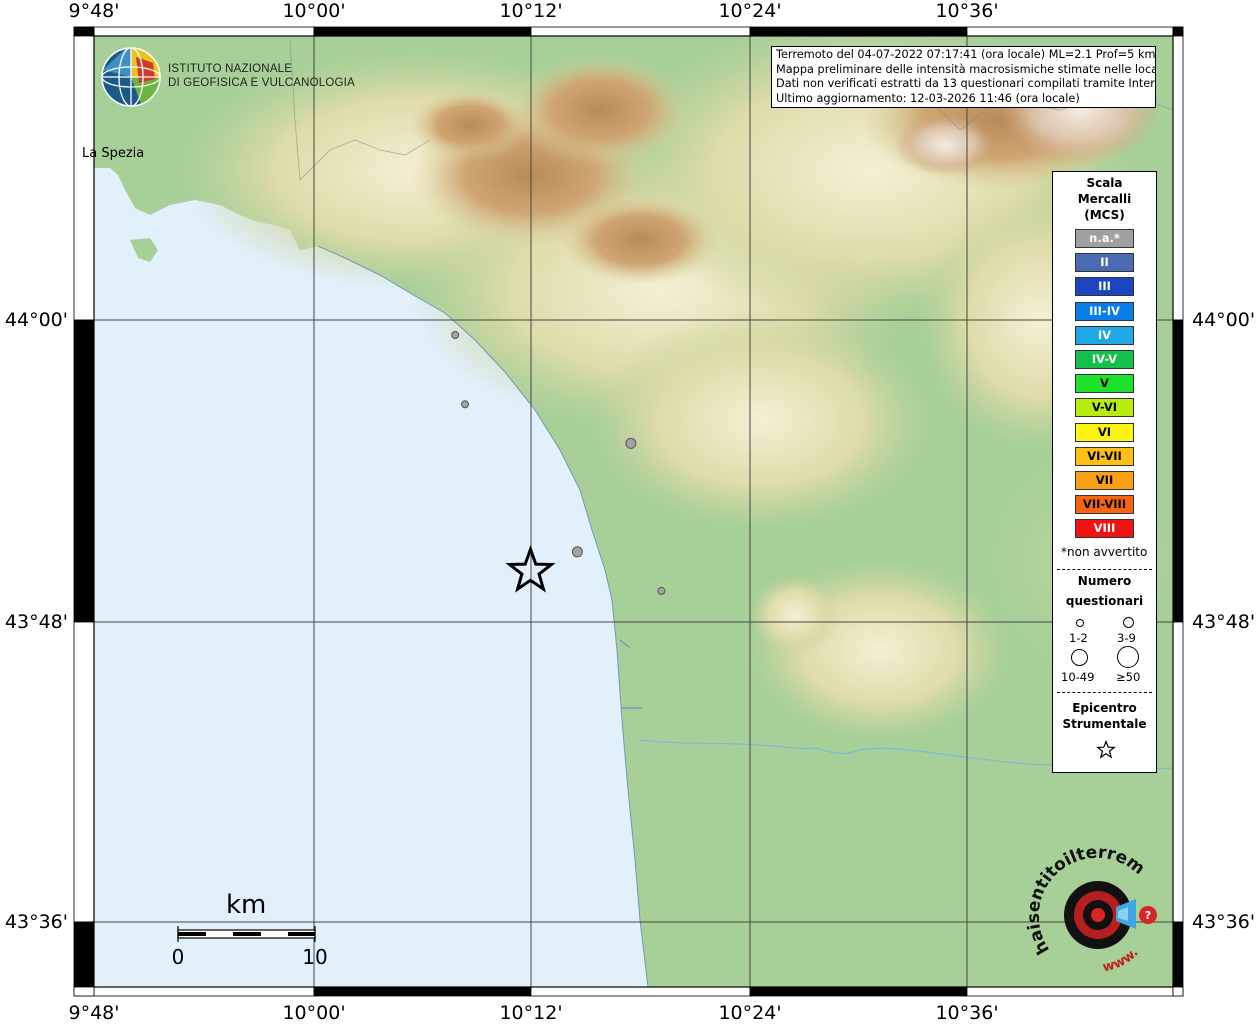 The height and width of the screenshot is (1028, 1257). I want to click on axis-bottom-label-2: 10°12', so click(531, 1013).